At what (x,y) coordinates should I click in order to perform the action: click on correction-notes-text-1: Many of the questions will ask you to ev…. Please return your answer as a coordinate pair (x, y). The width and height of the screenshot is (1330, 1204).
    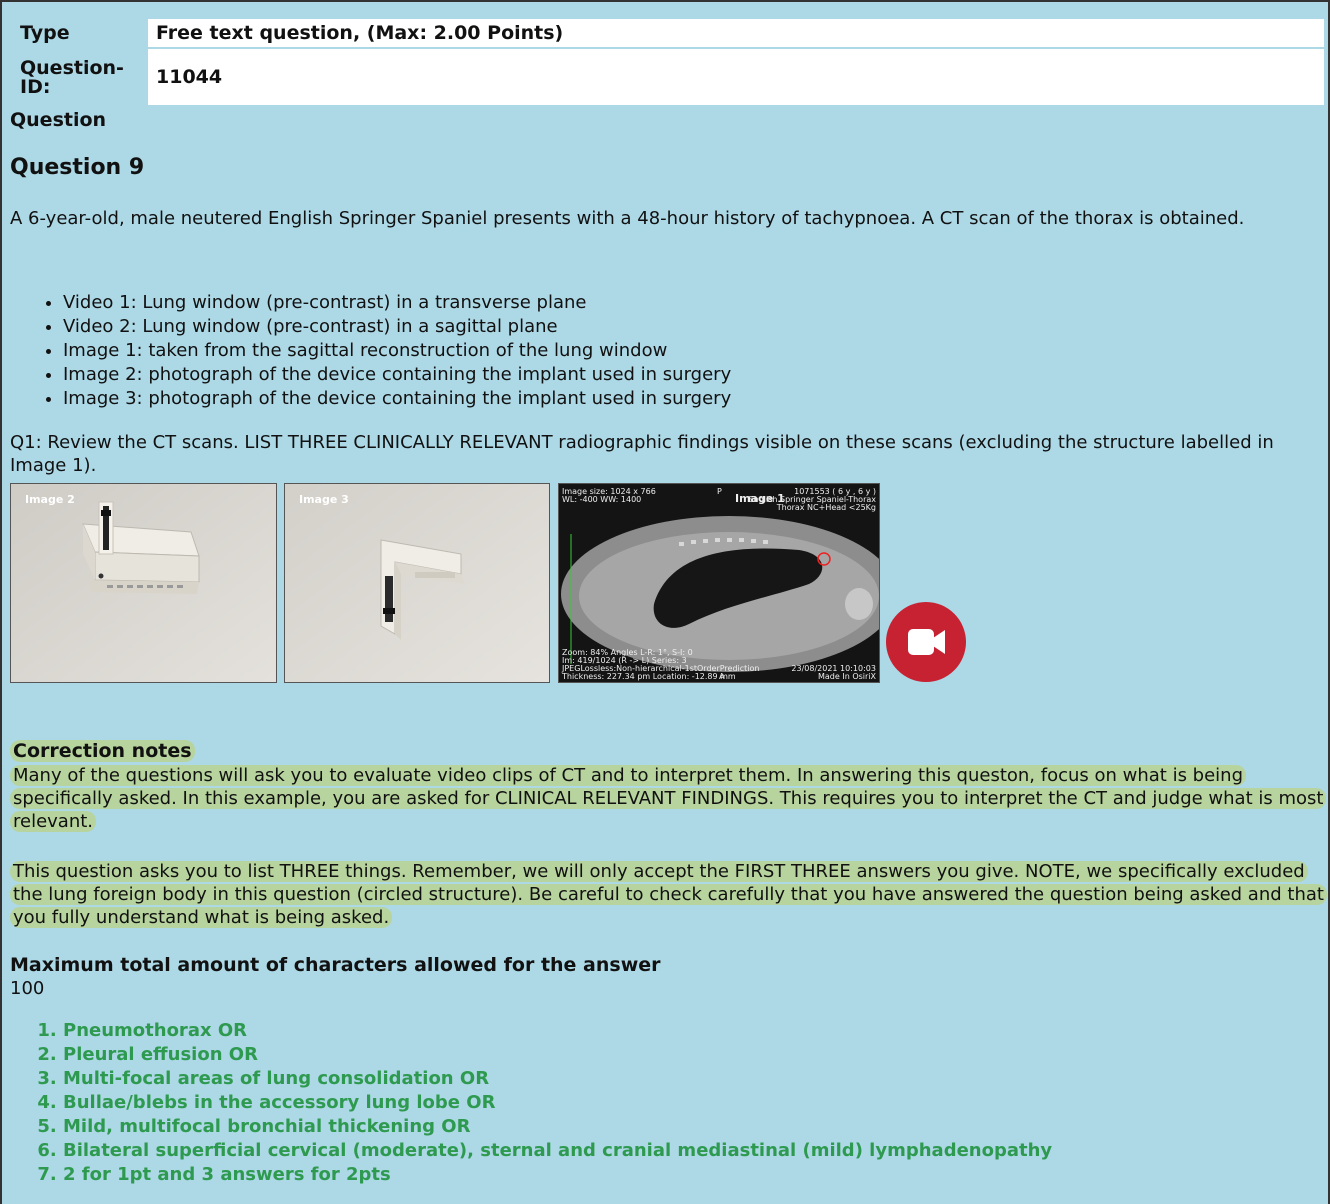
    Looking at the image, I should click on (668, 798).